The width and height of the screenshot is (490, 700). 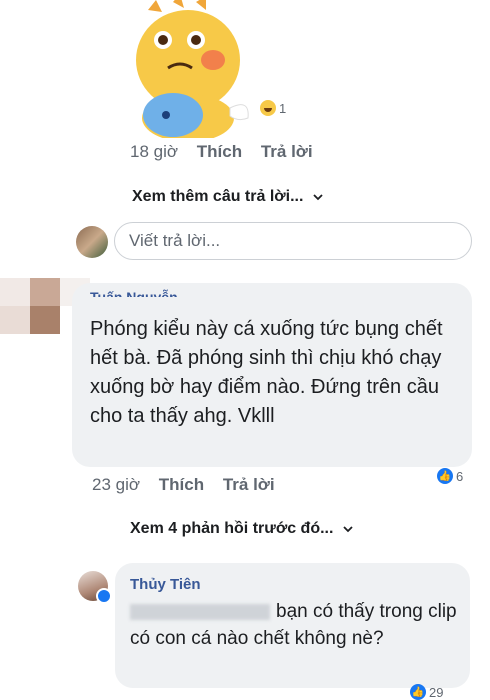 What do you see at coordinates (445, 476) in the screenshot?
I see `thumbs-up-icon: 👍` at bounding box center [445, 476].